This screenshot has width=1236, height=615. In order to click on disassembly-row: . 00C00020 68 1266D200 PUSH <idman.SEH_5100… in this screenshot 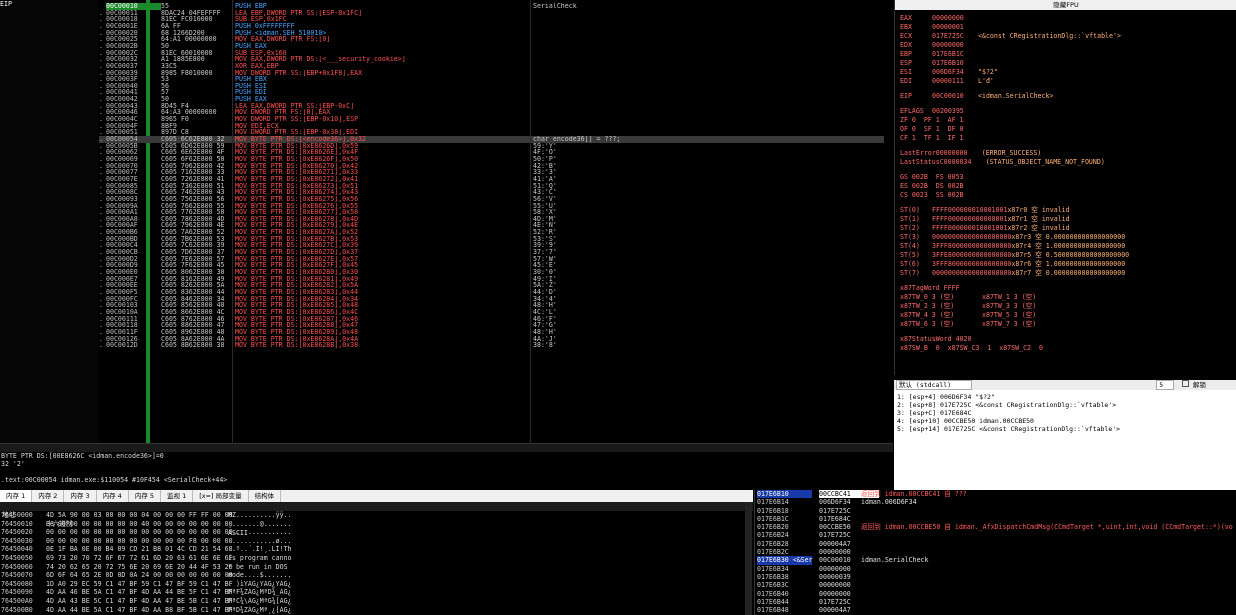, I will do `click(491, 33)`.